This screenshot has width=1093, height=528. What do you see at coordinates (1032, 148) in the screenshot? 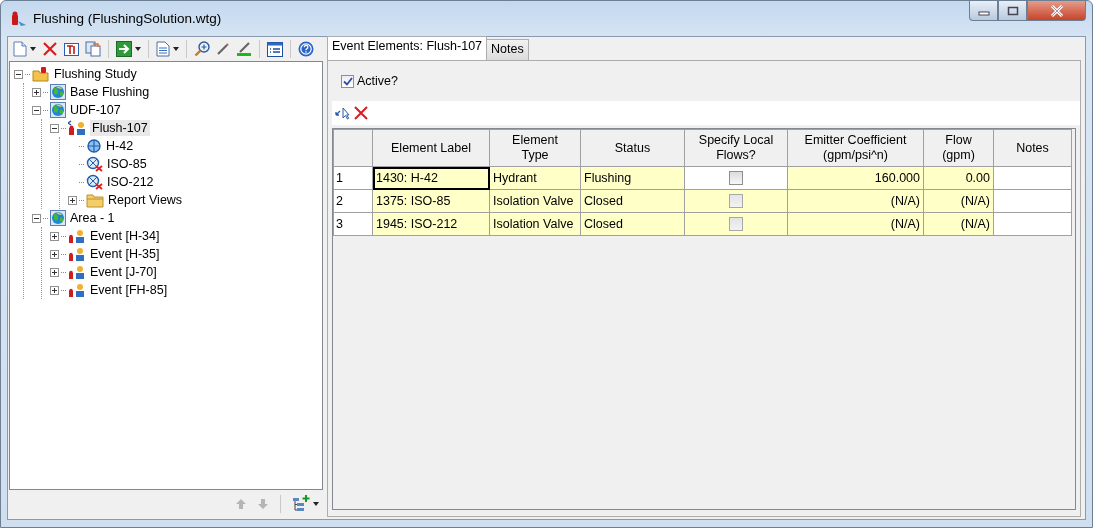
I see `column-header: Notes` at bounding box center [1032, 148].